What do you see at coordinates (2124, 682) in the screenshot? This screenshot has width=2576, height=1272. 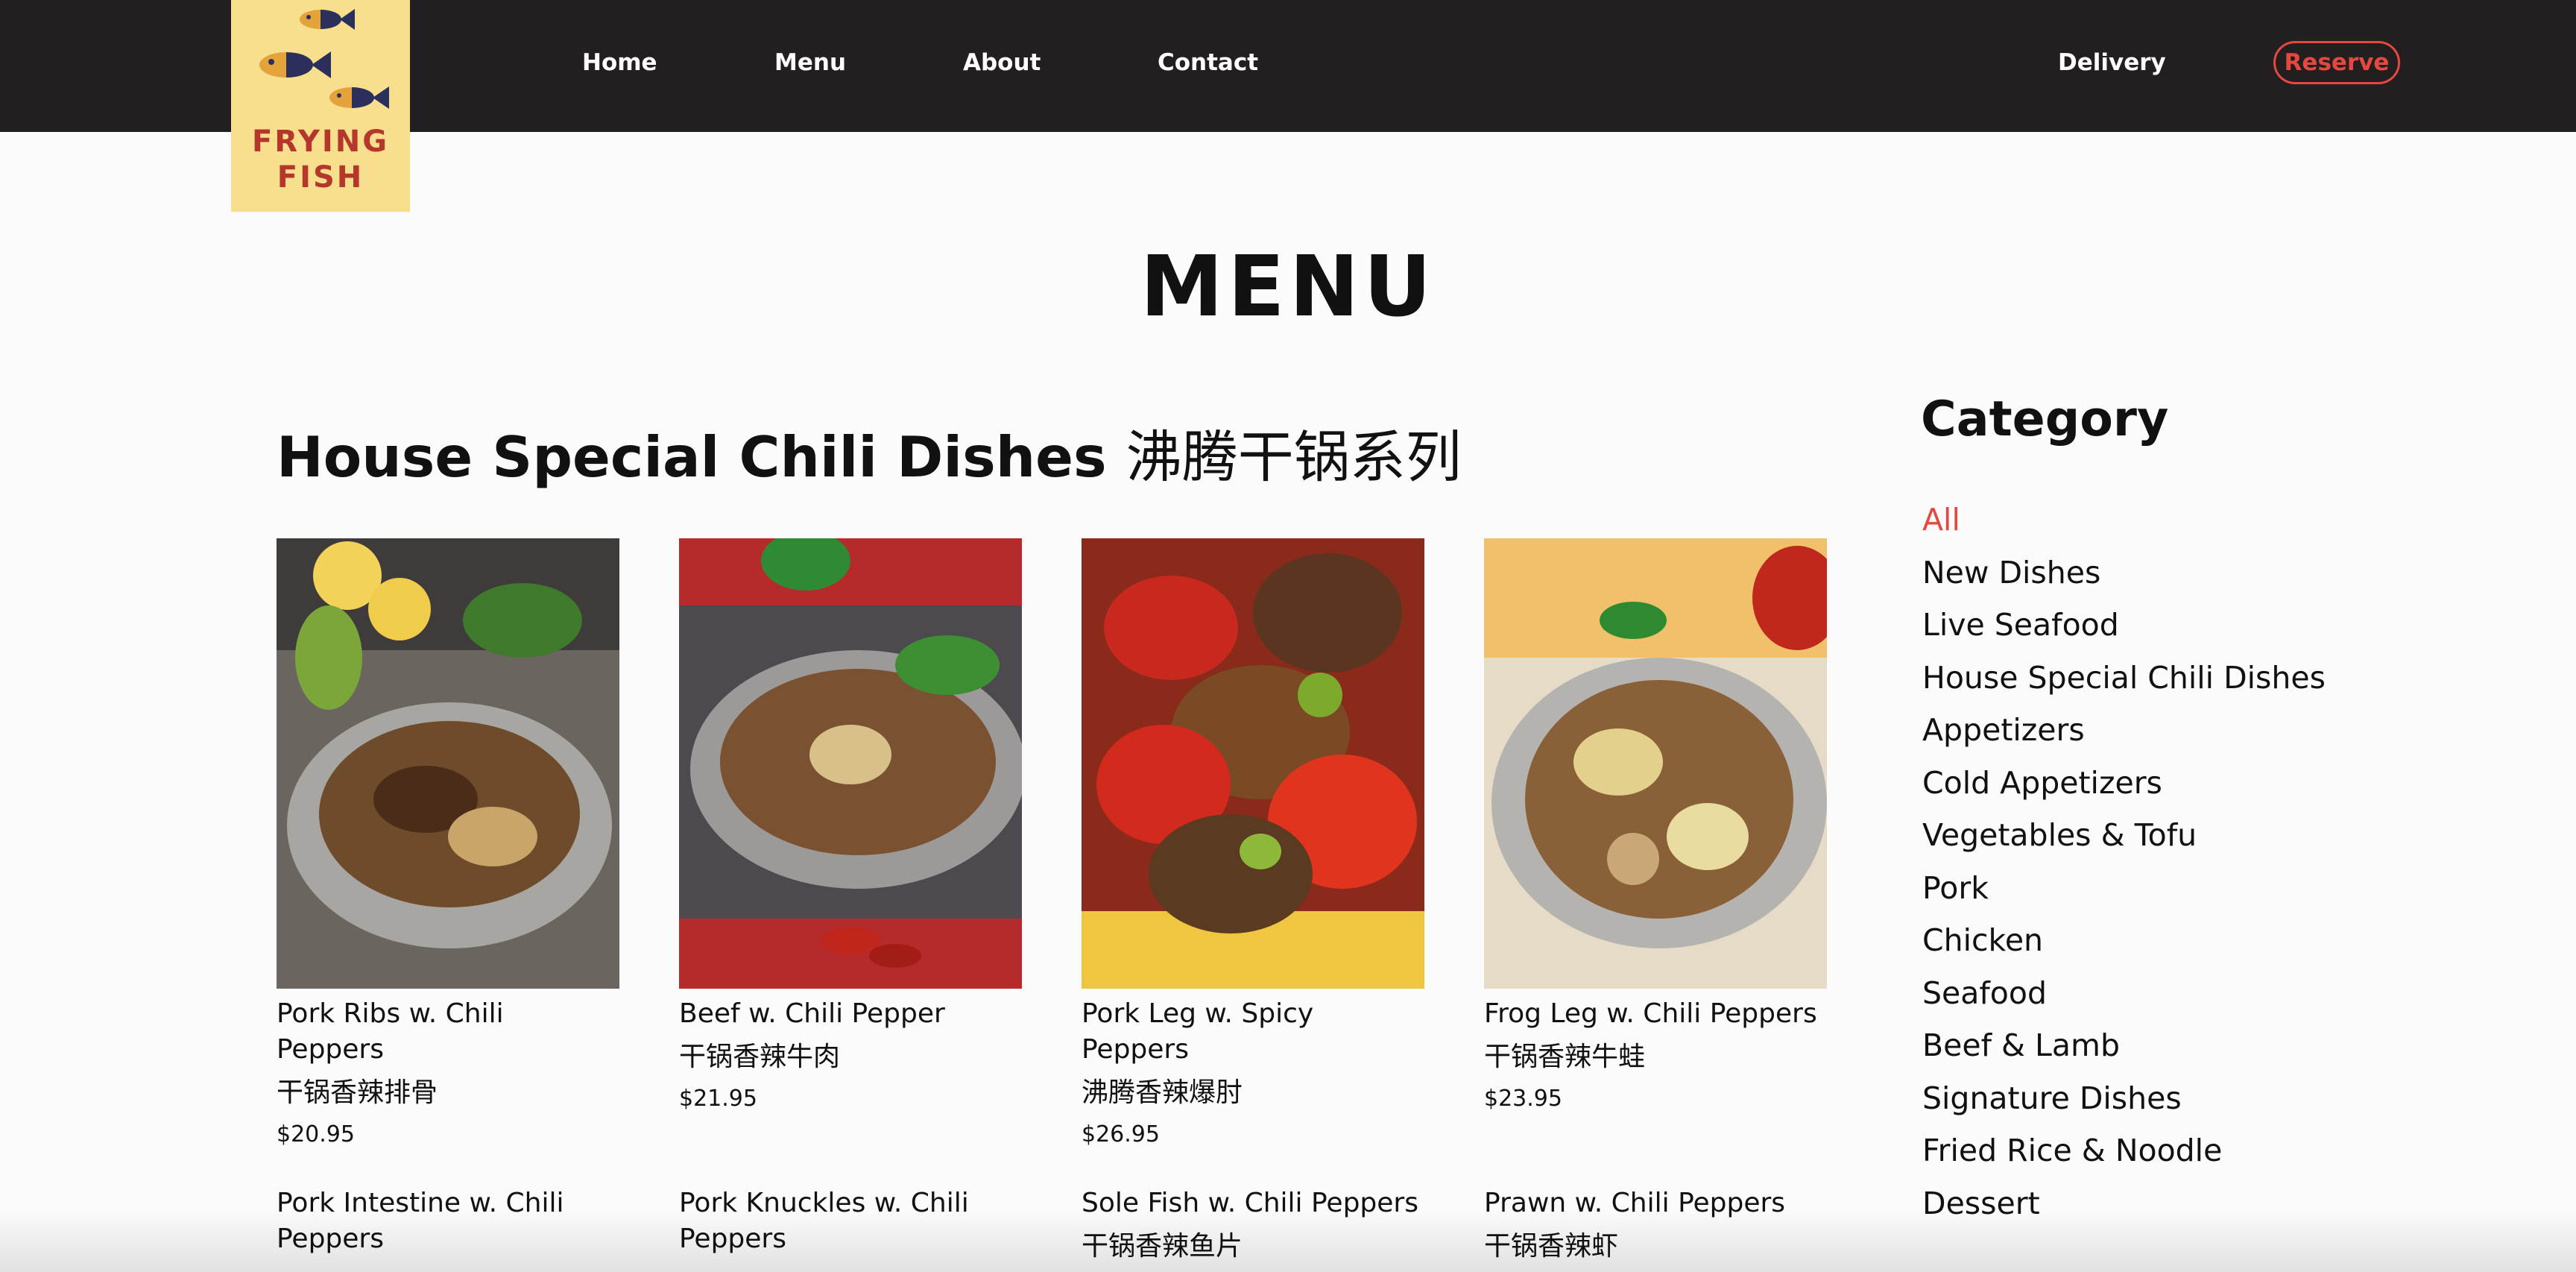 I see `category-item-house-special-chili-dishes: House Special Chili Dishes` at bounding box center [2124, 682].